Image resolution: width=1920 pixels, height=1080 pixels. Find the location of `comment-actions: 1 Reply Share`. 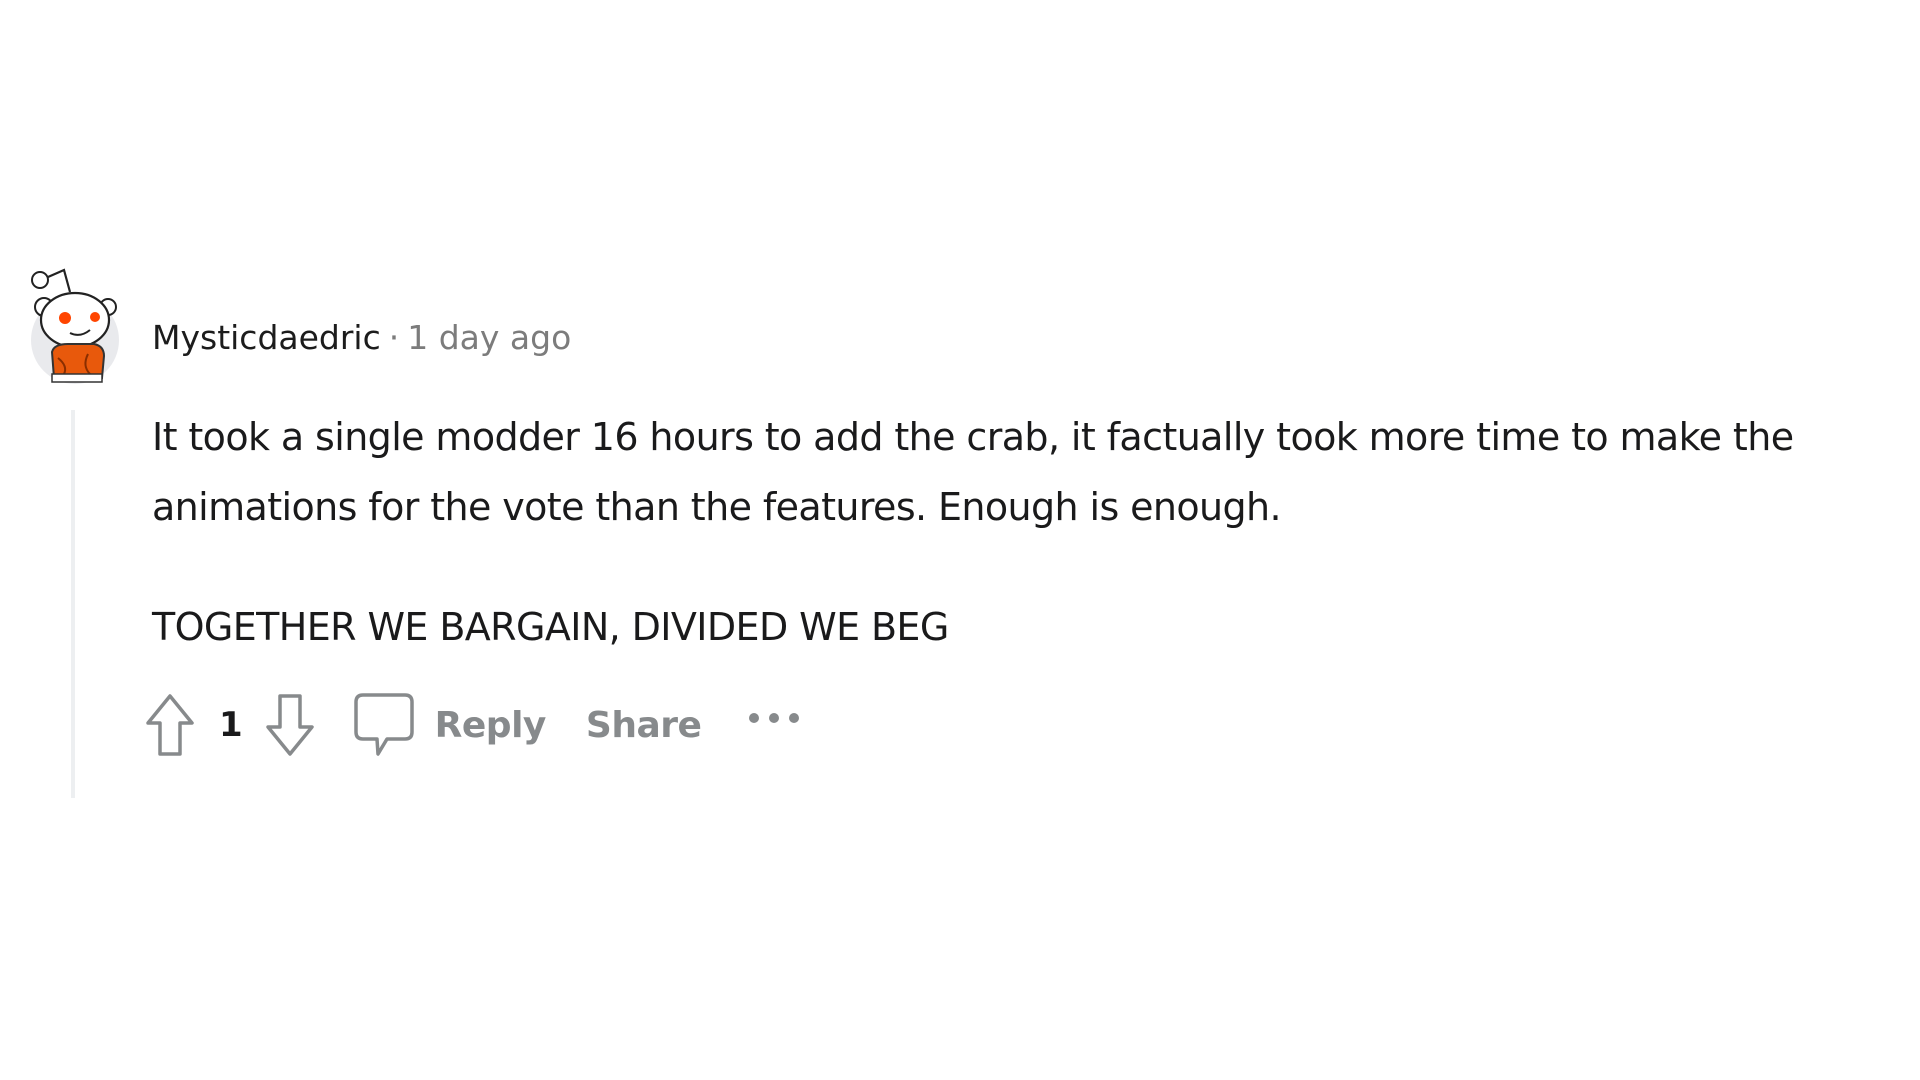

comment-actions: 1 Reply Share is located at coordinates (473, 725).